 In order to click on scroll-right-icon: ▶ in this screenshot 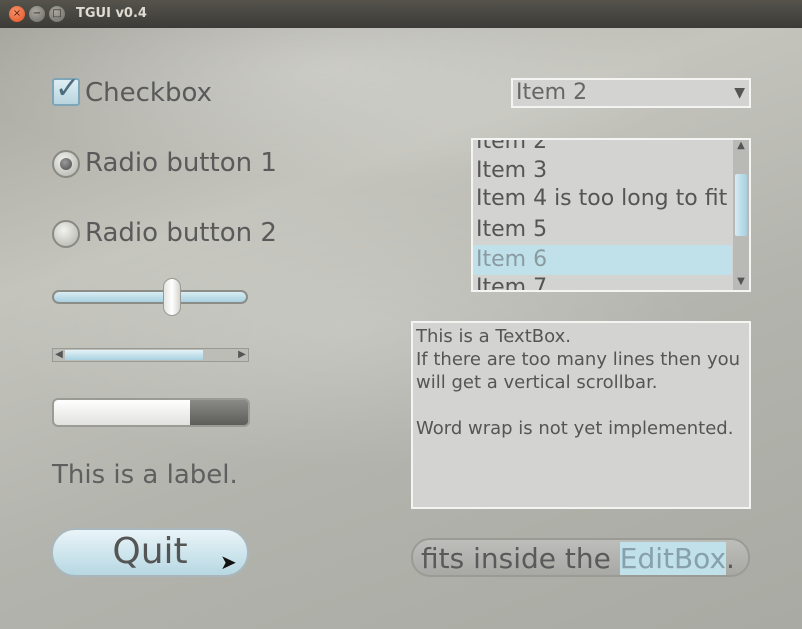, I will do `click(242, 355)`.